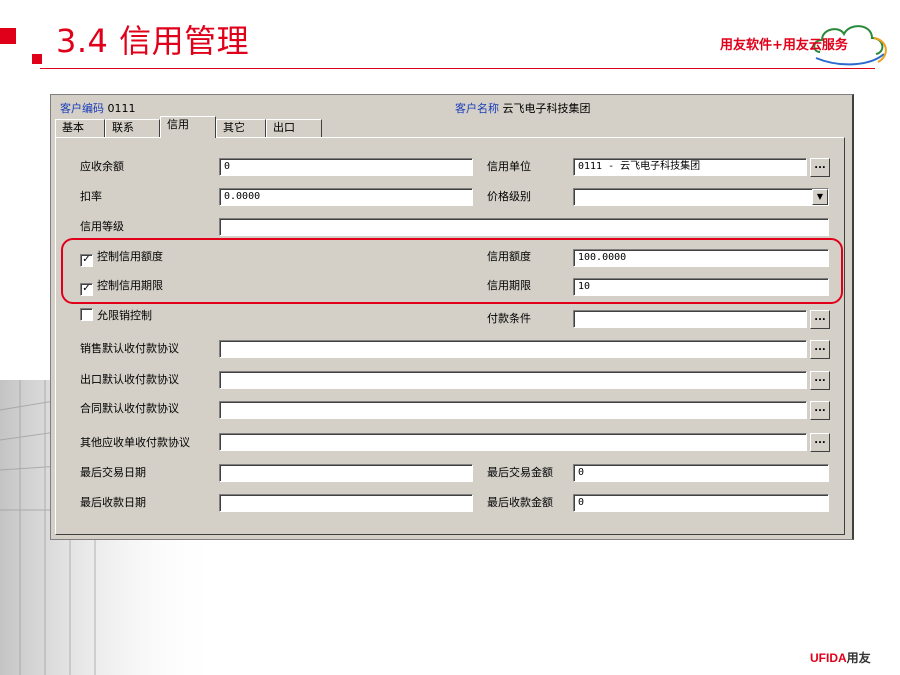 This screenshot has height=675, width=900. I want to click on customer-code-value: 0111, so click(121, 108).